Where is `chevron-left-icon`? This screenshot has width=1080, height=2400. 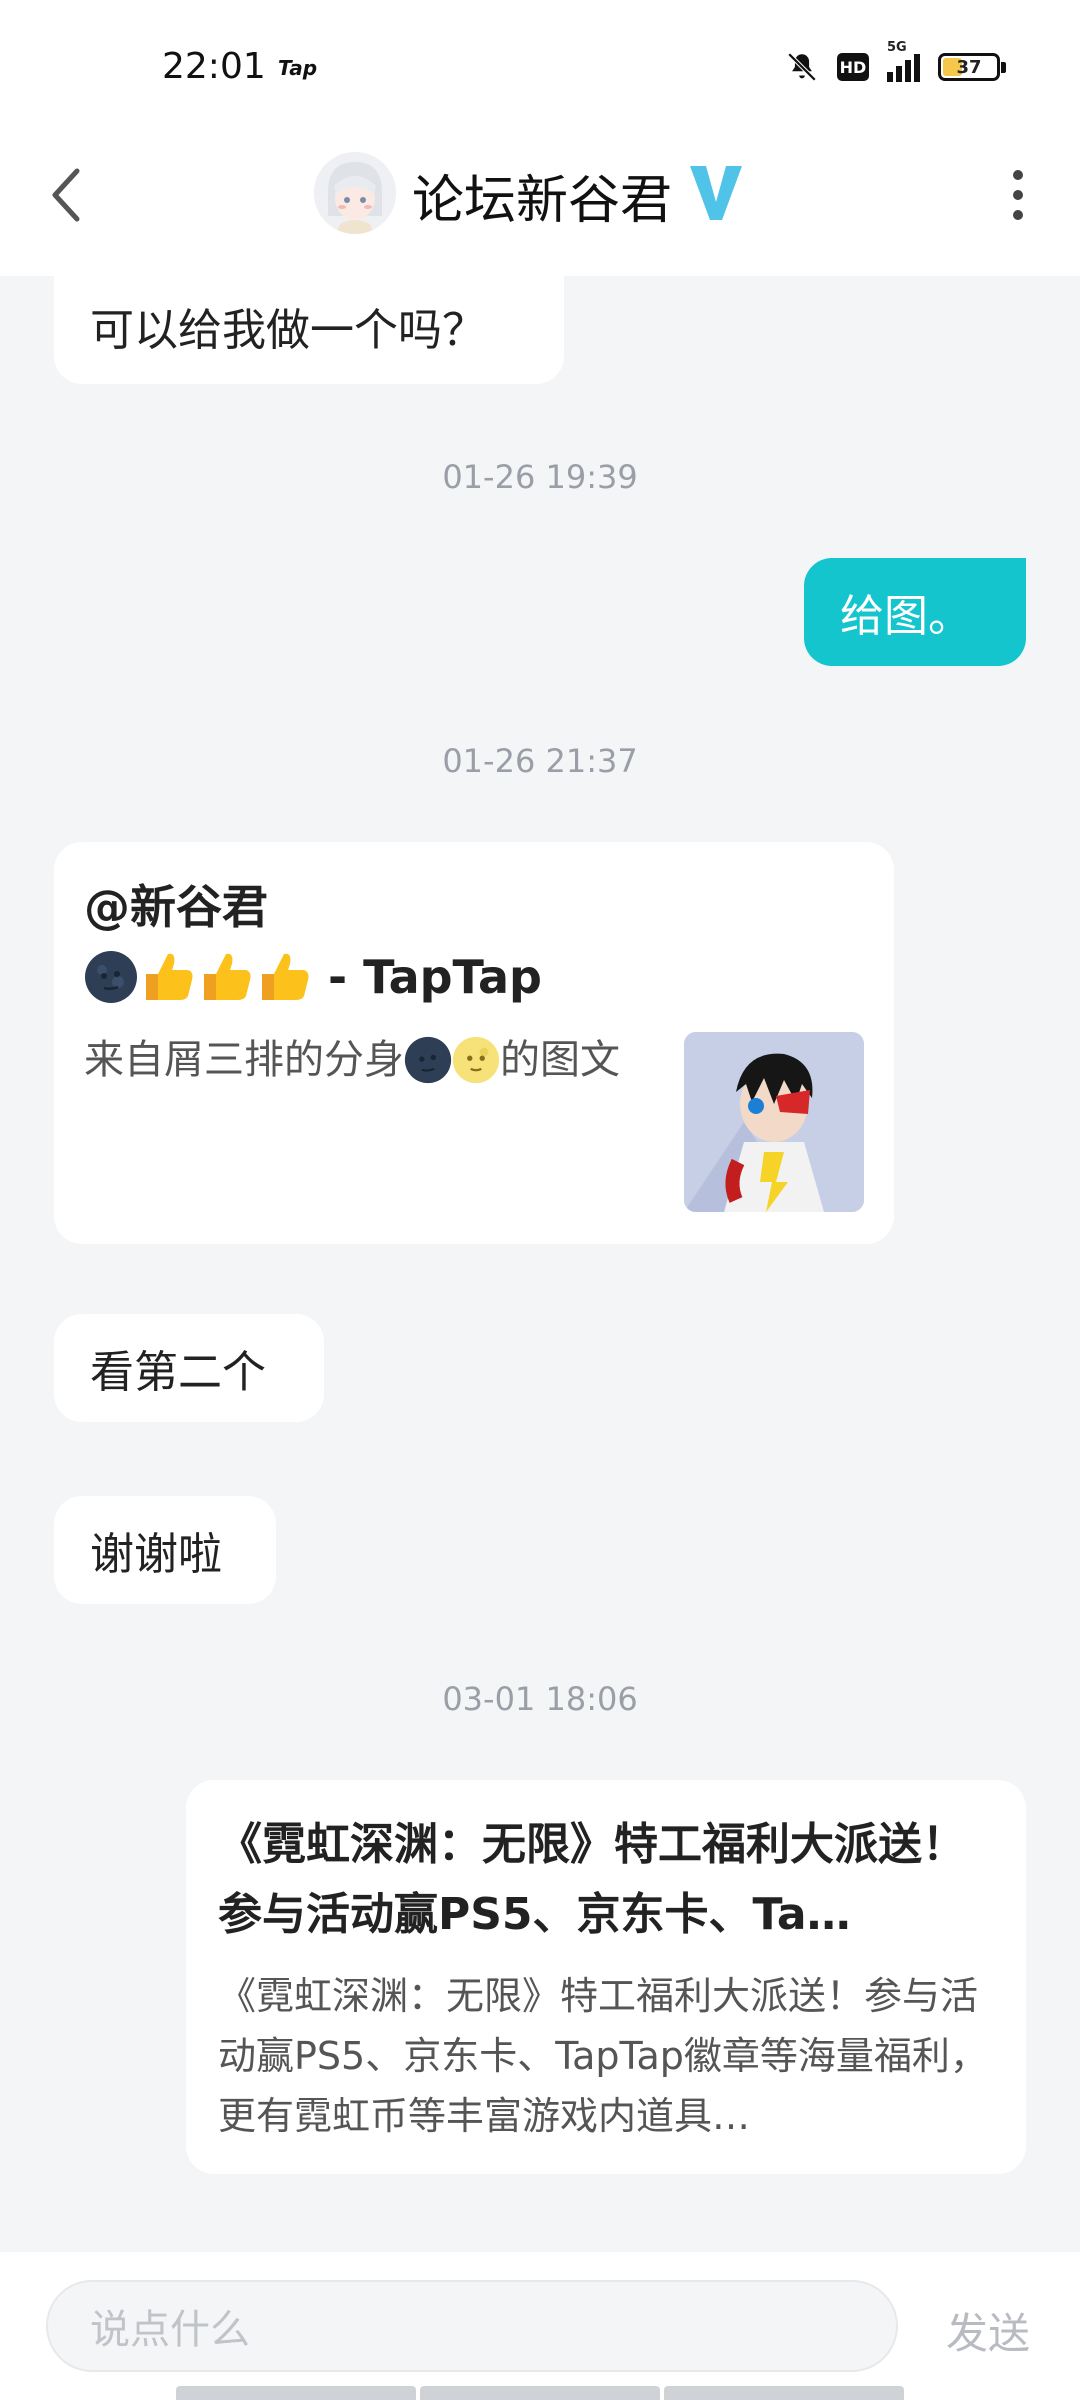
chevron-left-icon is located at coordinates (66, 195).